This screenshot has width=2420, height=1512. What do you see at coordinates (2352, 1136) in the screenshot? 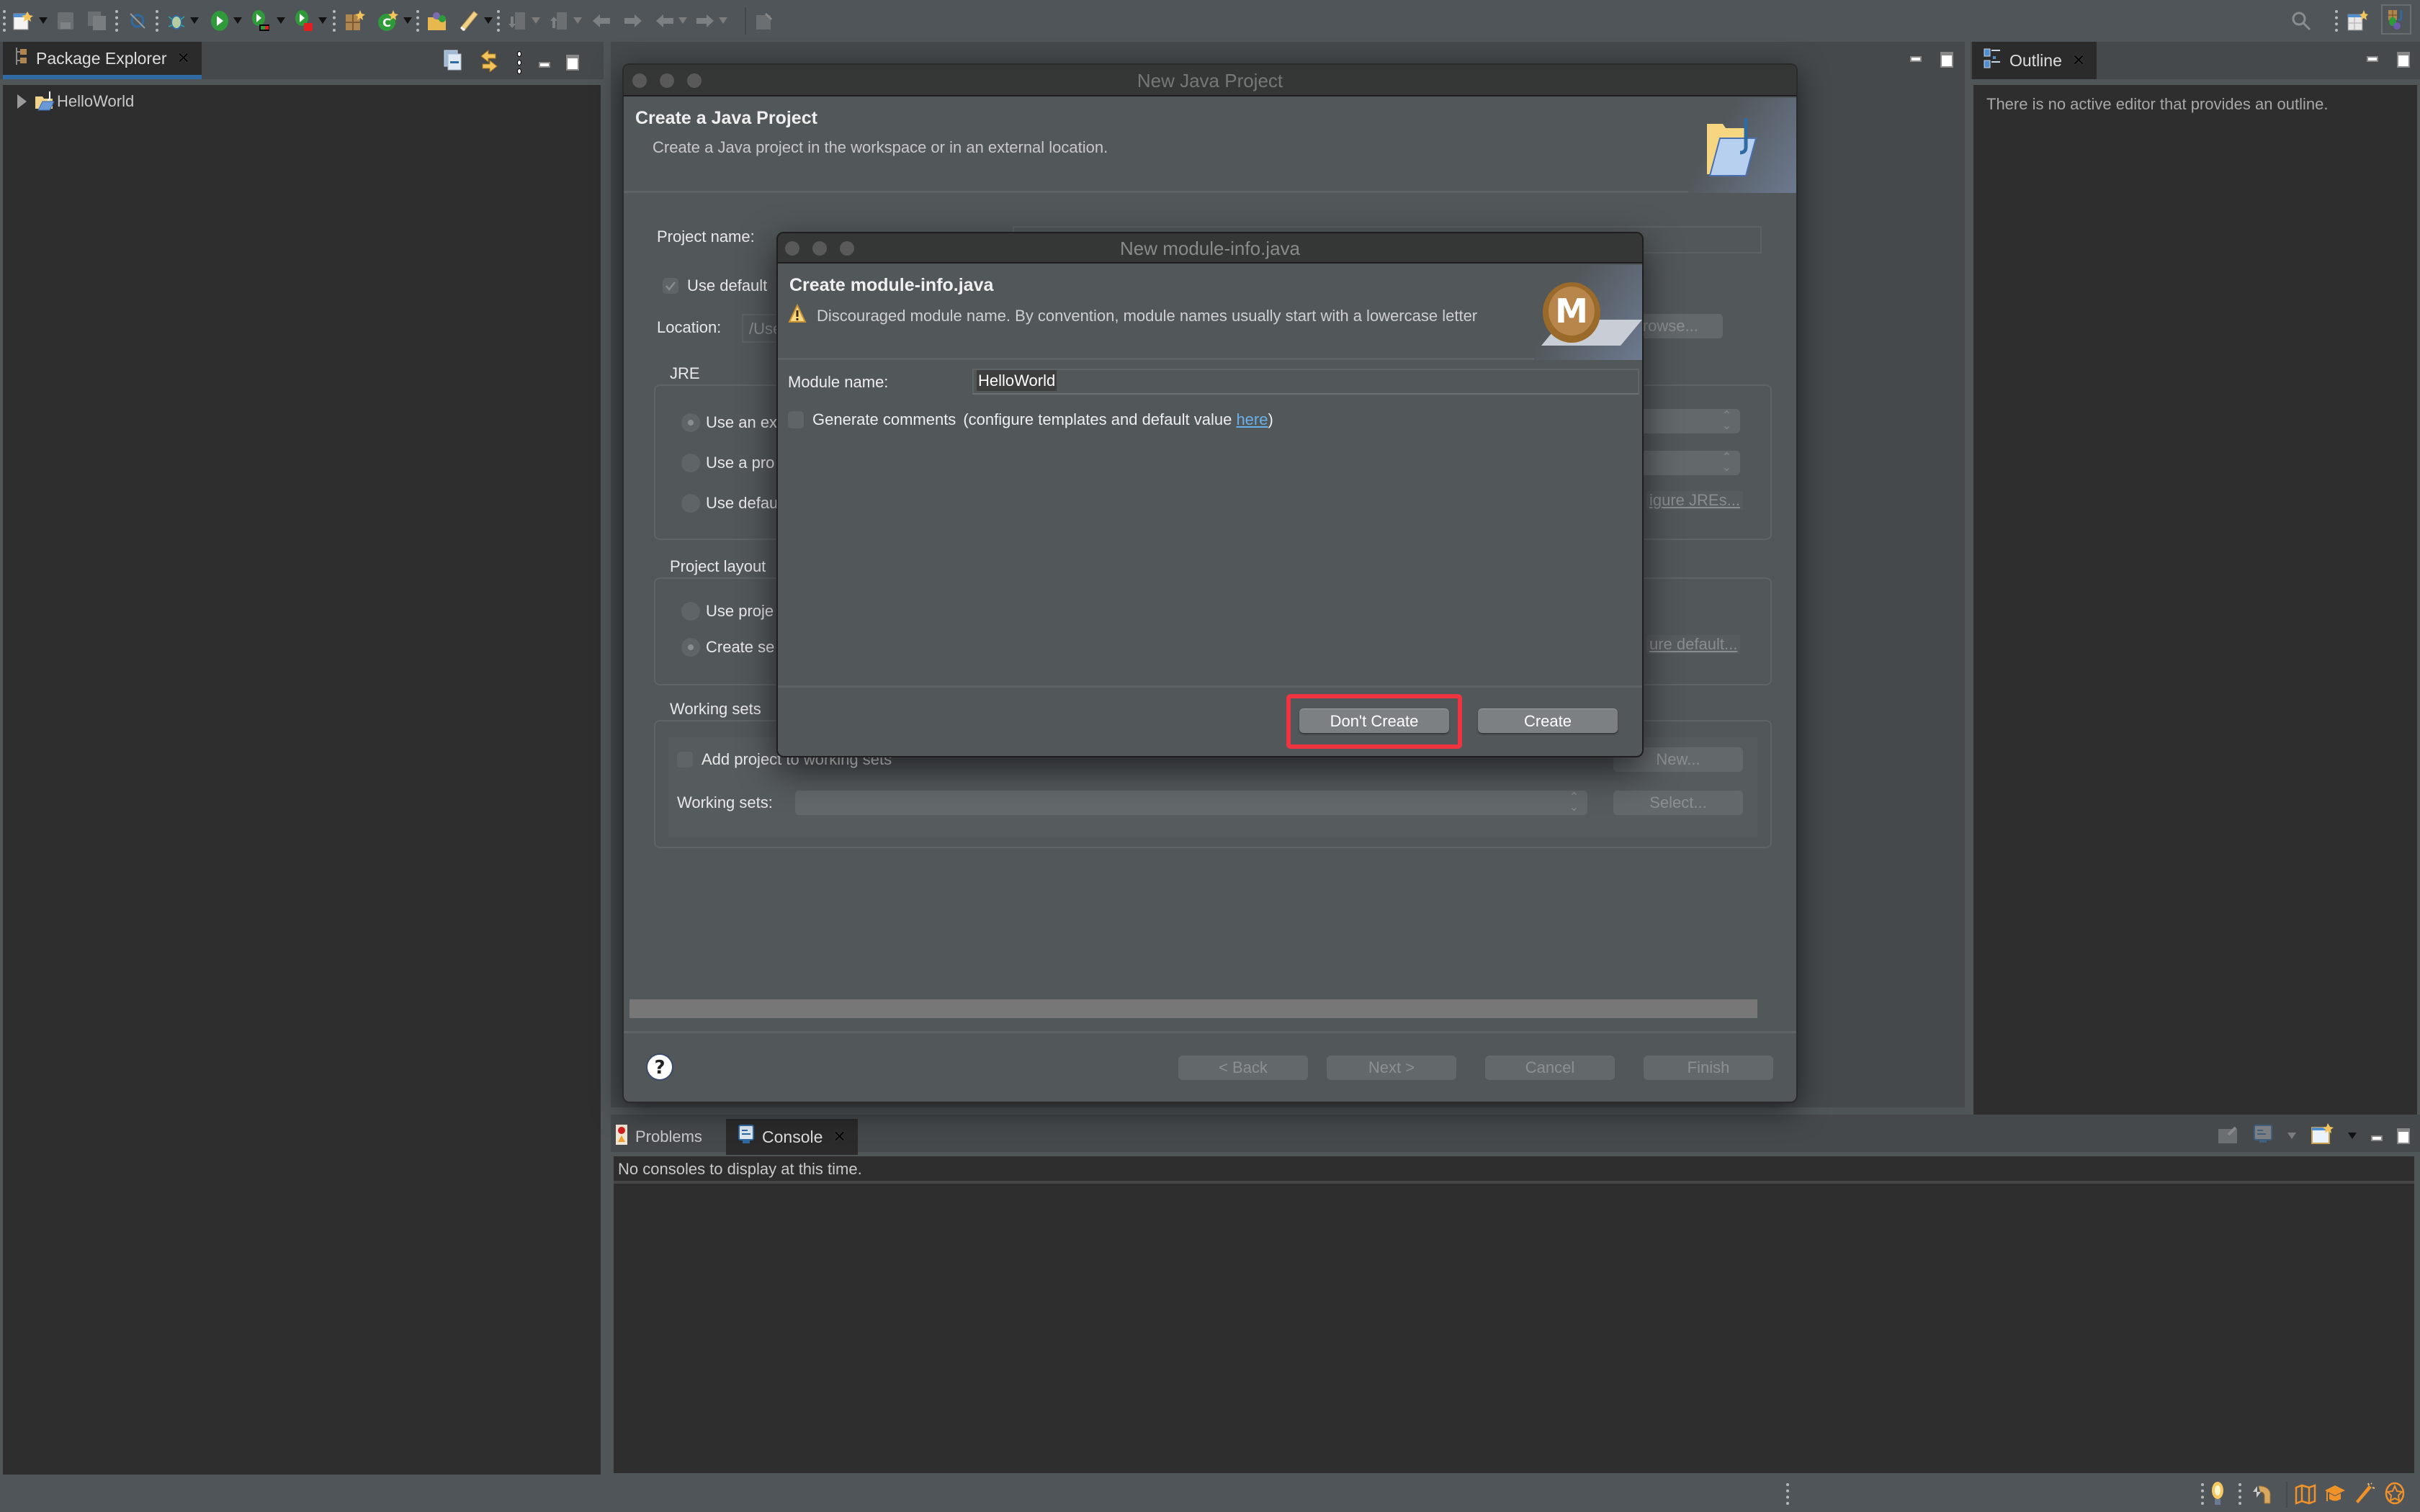
I see `open-console-dropdown` at bounding box center [2352, 1136].